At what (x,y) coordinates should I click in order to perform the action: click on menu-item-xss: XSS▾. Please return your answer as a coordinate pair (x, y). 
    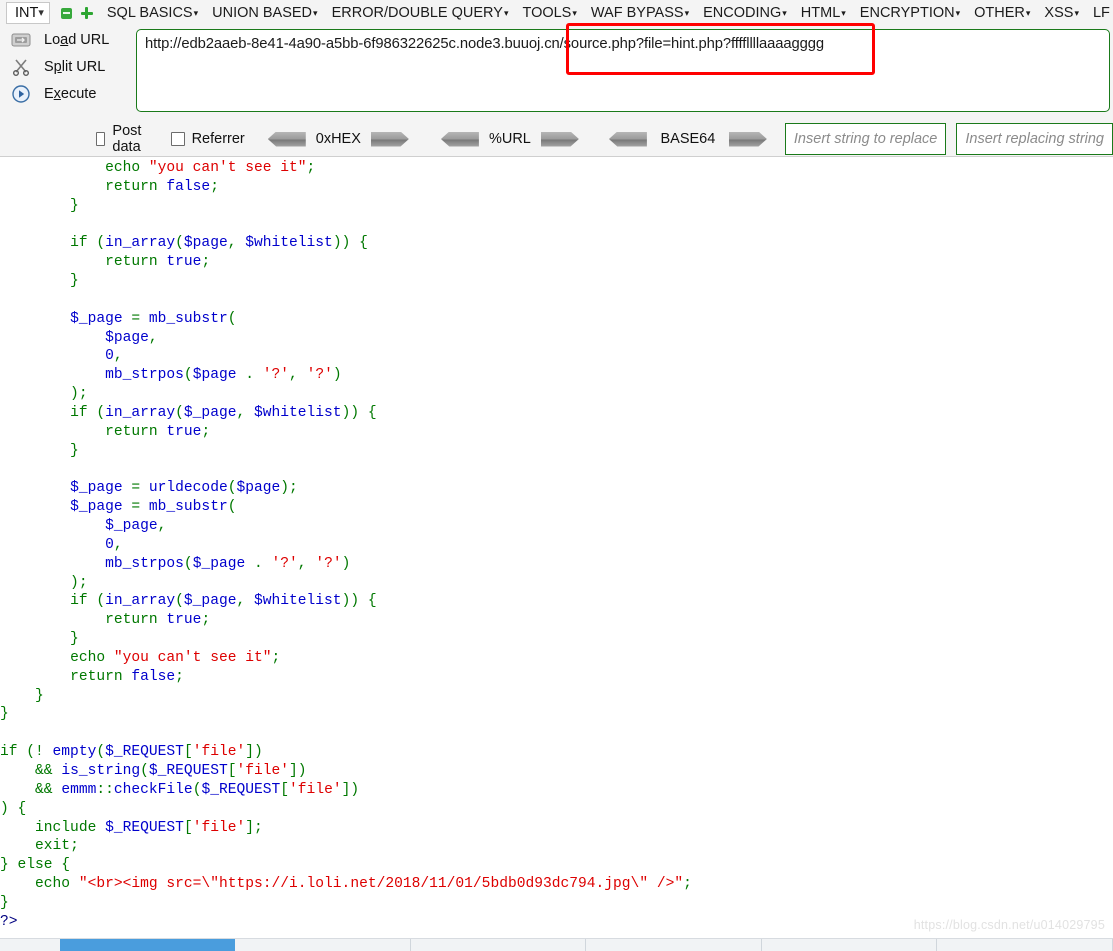
    Looking at the image, I should click on (1061, 13).